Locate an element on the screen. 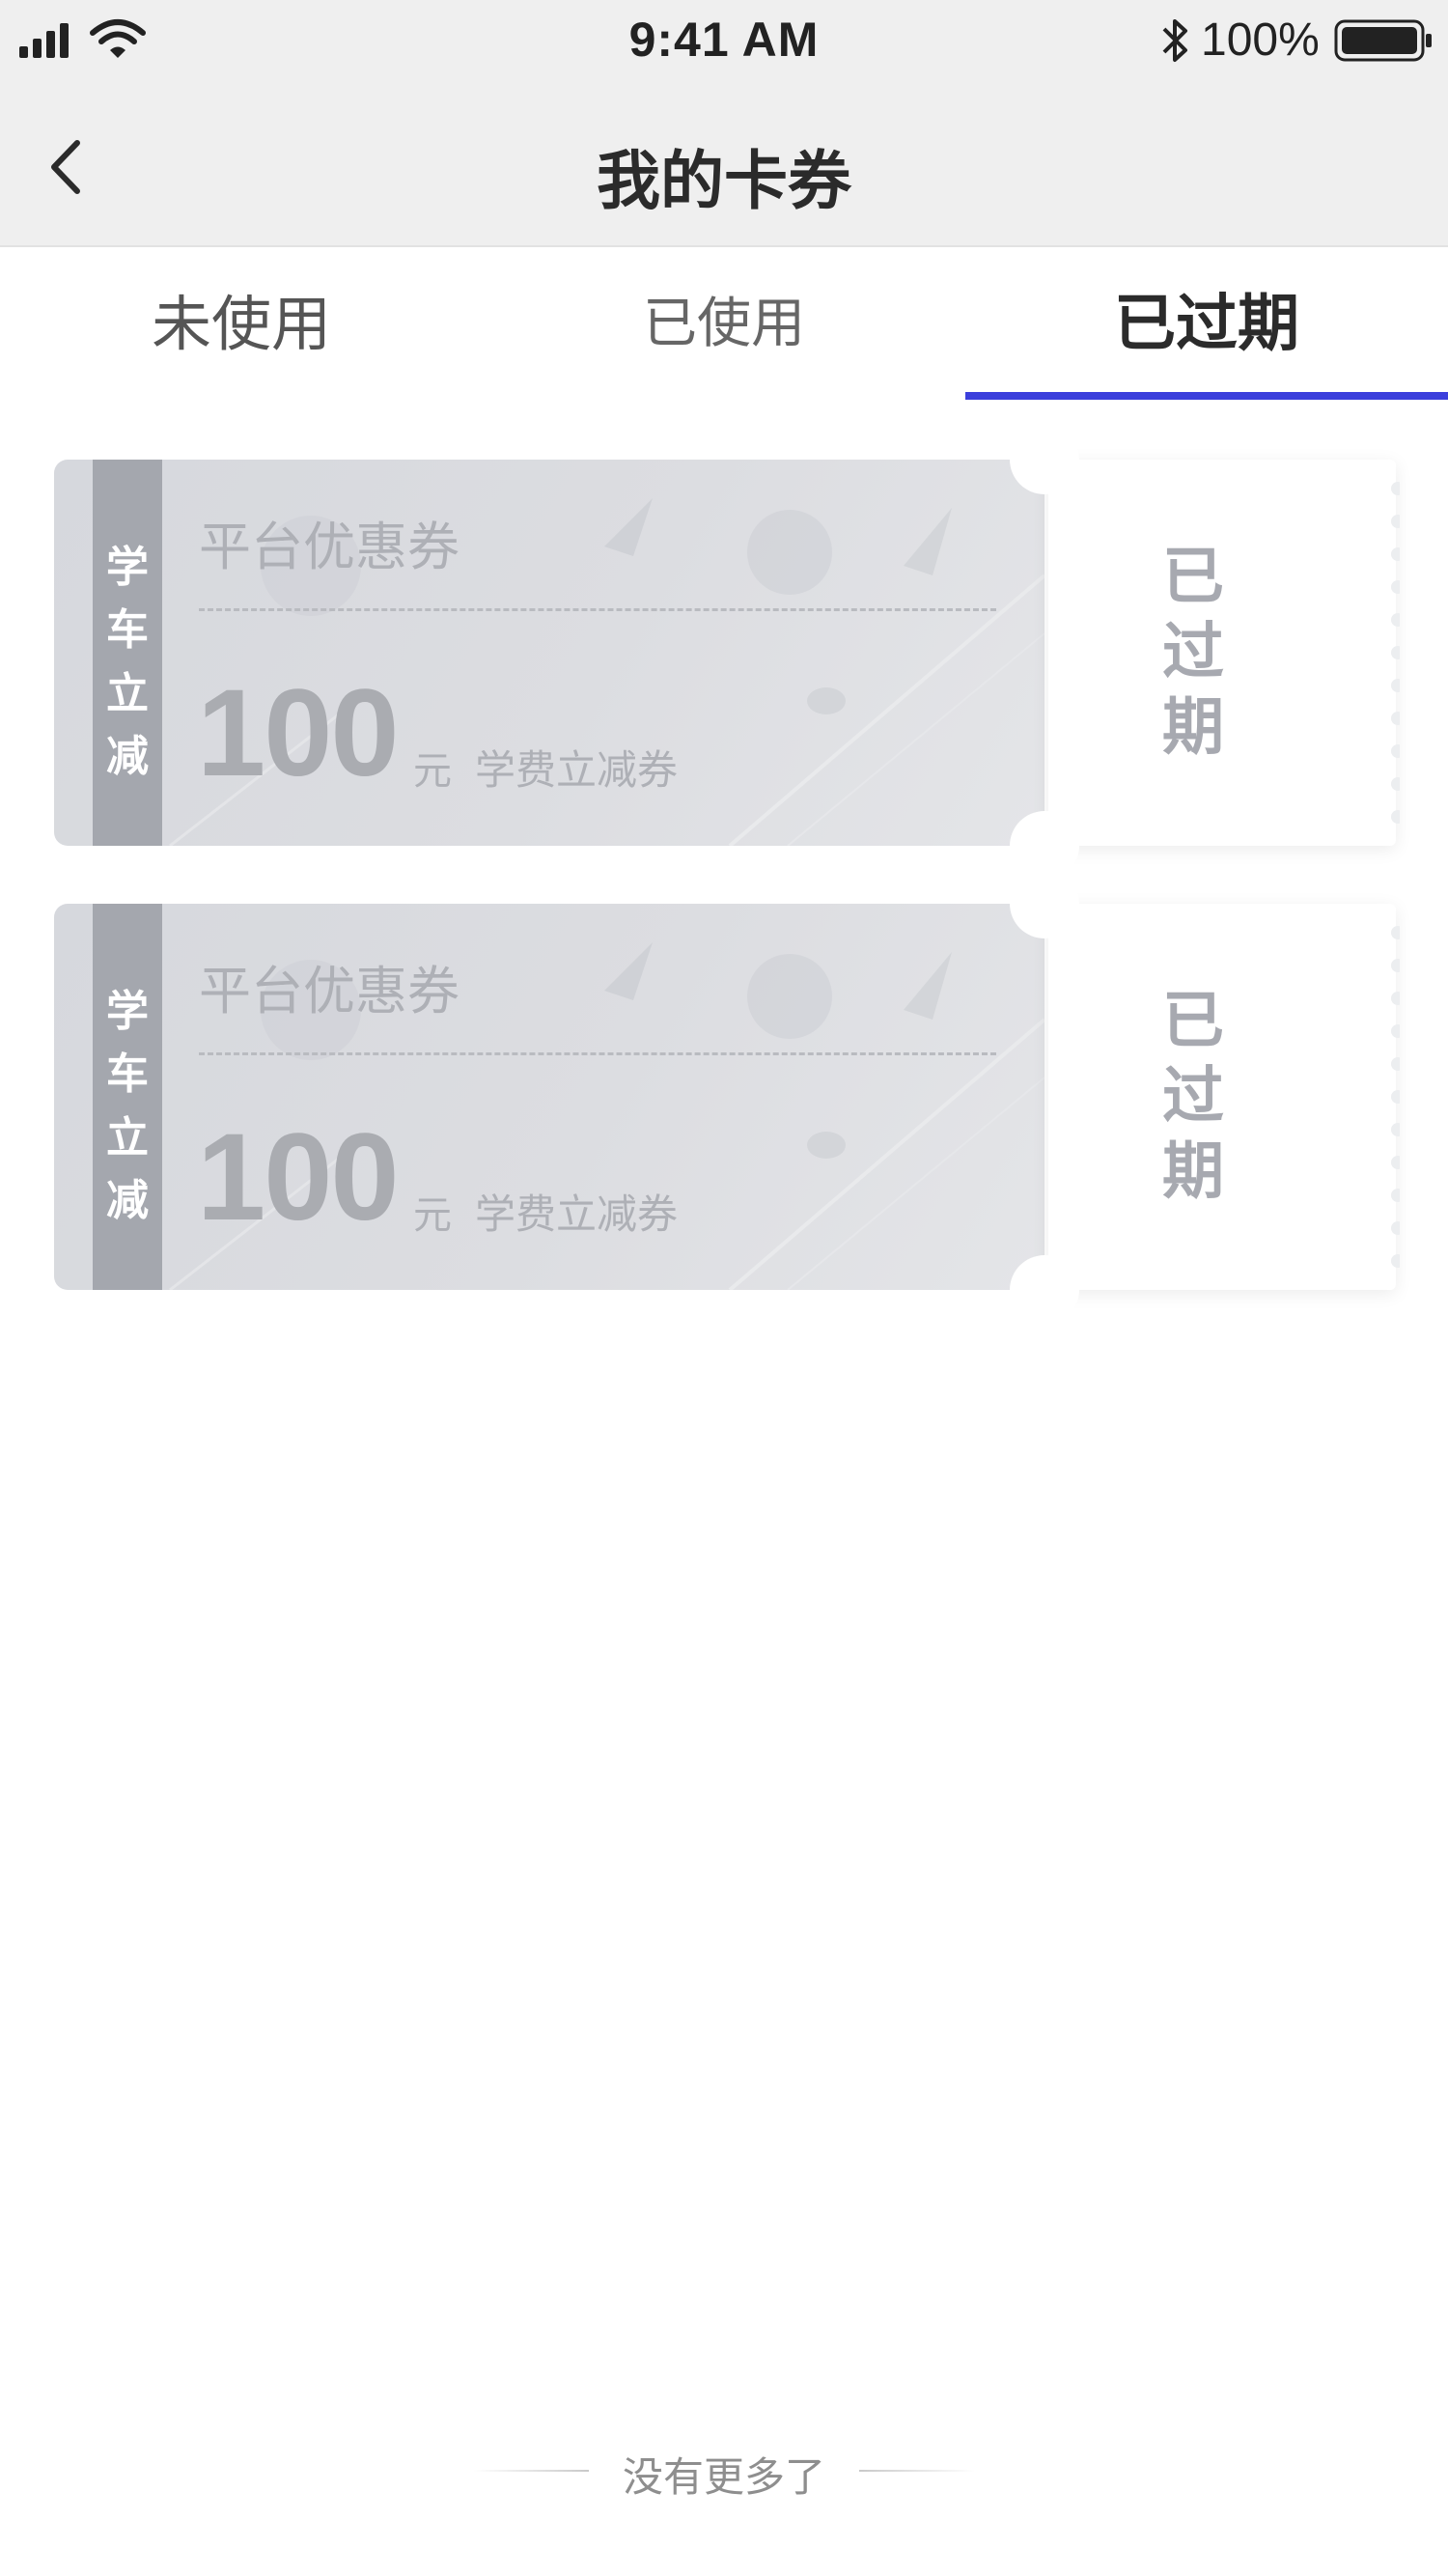  nav-bar: 我的卡券 is located at coordinates (724, 166).